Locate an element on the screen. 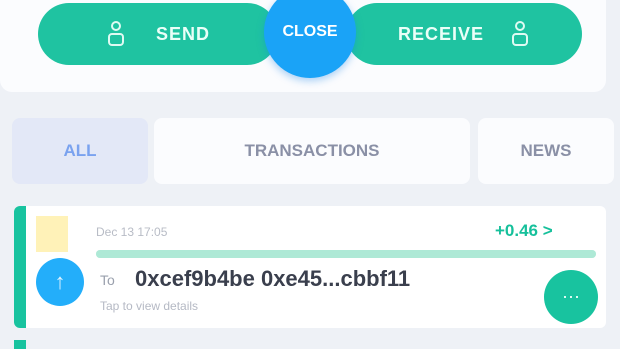 The height and width of the screenshot is (349, 620). transaction-date: Dec 13 17:05 is located at coordinates (132, 232).